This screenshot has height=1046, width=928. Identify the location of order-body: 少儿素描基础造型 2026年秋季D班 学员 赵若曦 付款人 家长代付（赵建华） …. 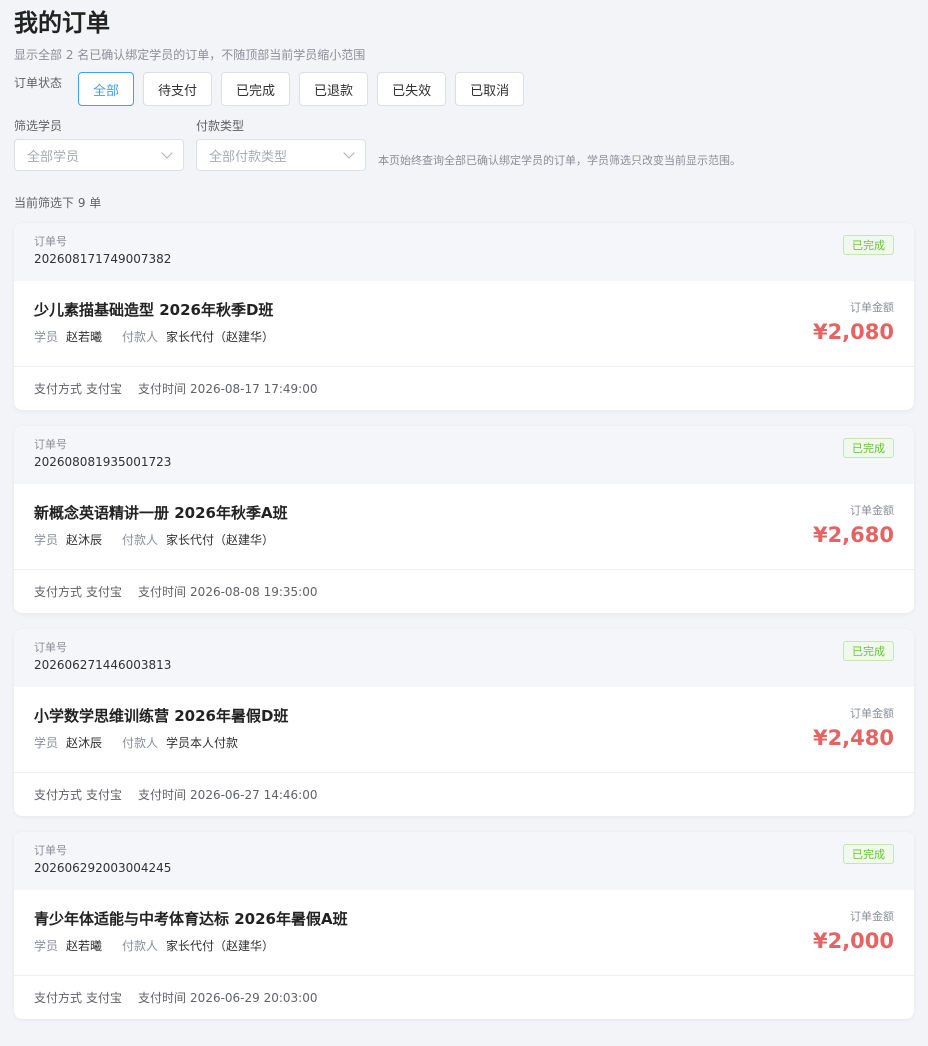
(464, 324).